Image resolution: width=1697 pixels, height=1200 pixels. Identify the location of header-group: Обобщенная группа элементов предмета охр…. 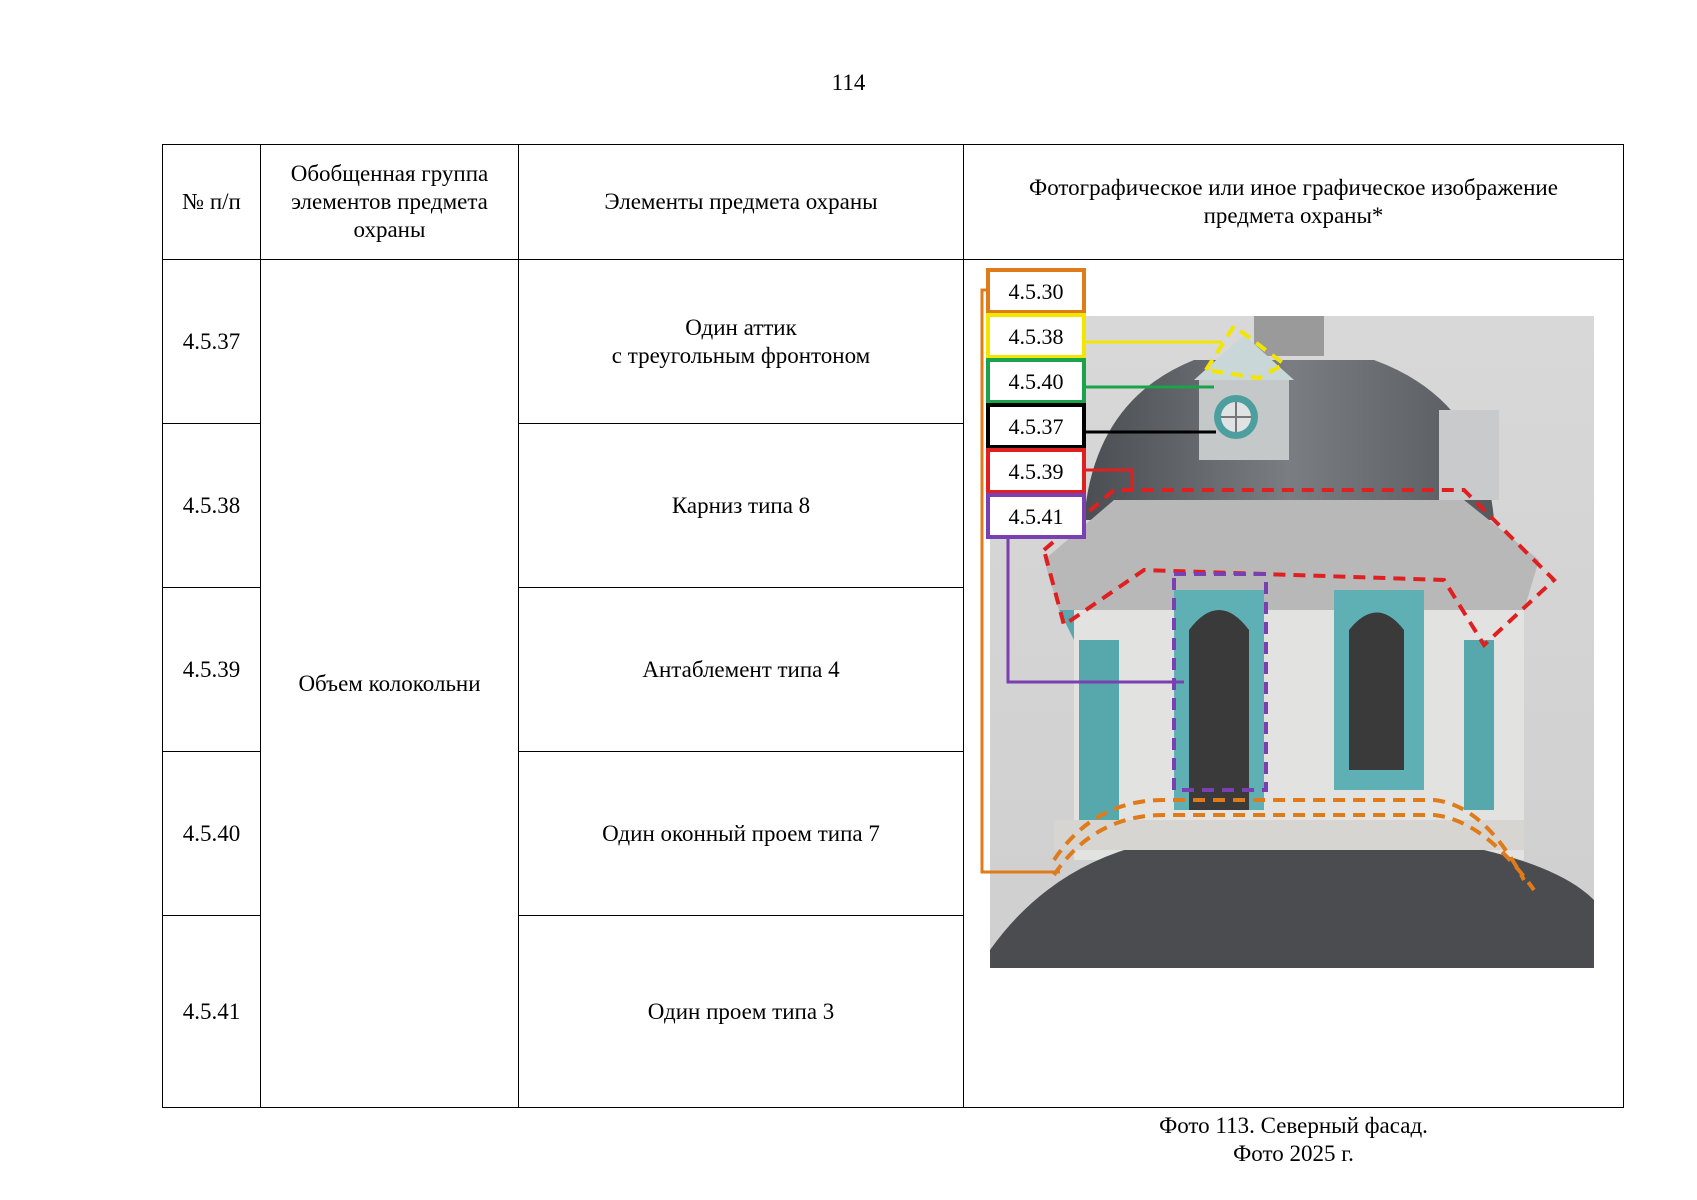
(389, 202).